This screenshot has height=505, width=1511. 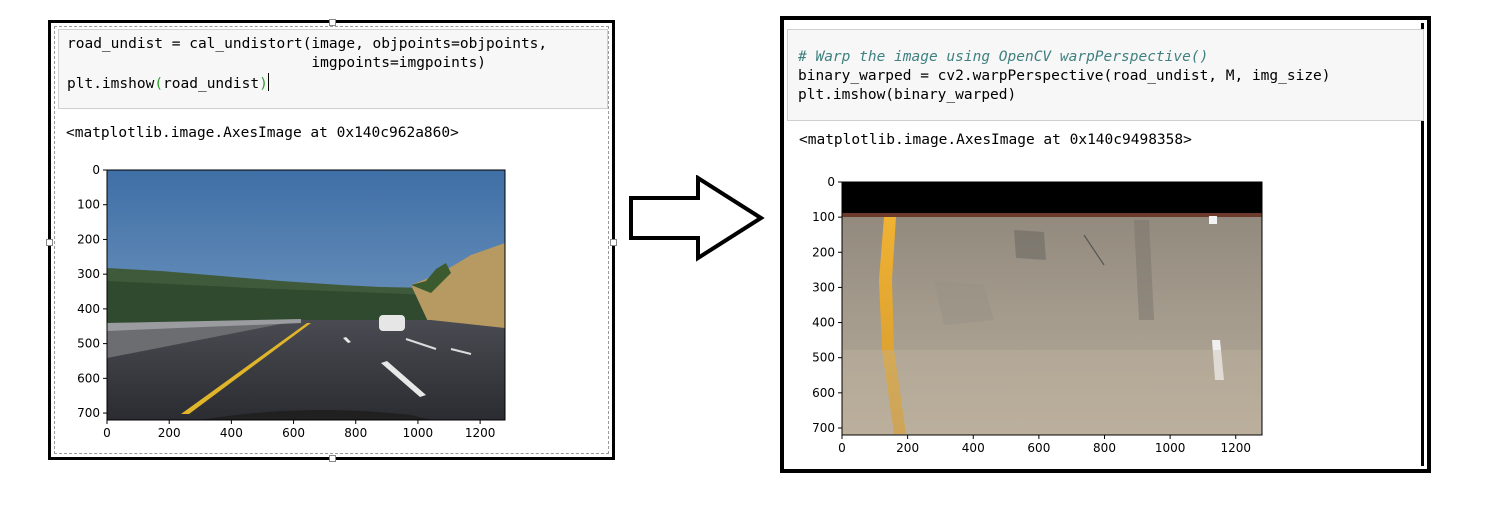 I want to click on right-x-tick-label: 1000, so click(x=1170, y=448).